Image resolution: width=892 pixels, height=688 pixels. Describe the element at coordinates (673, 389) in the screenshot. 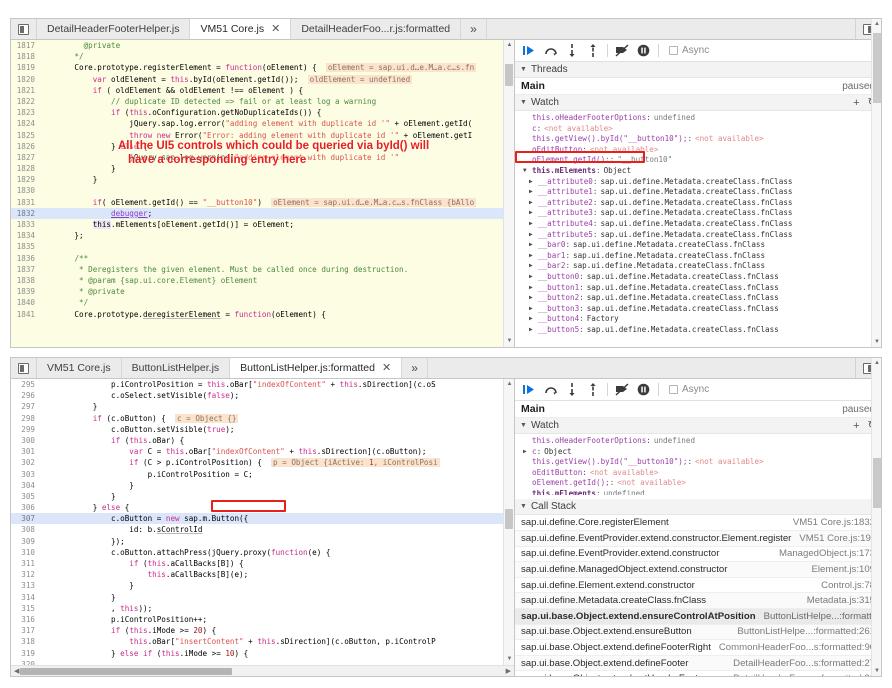

I see `async-checkbox` at that location.